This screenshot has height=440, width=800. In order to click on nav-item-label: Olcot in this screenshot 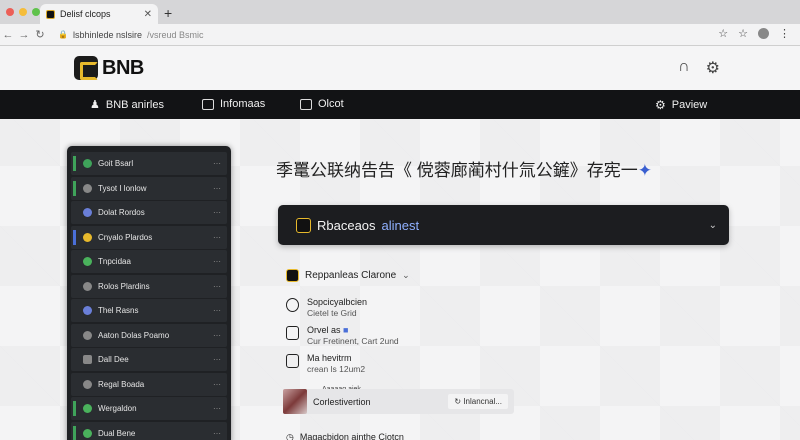, I will do `click(331, 104)`.